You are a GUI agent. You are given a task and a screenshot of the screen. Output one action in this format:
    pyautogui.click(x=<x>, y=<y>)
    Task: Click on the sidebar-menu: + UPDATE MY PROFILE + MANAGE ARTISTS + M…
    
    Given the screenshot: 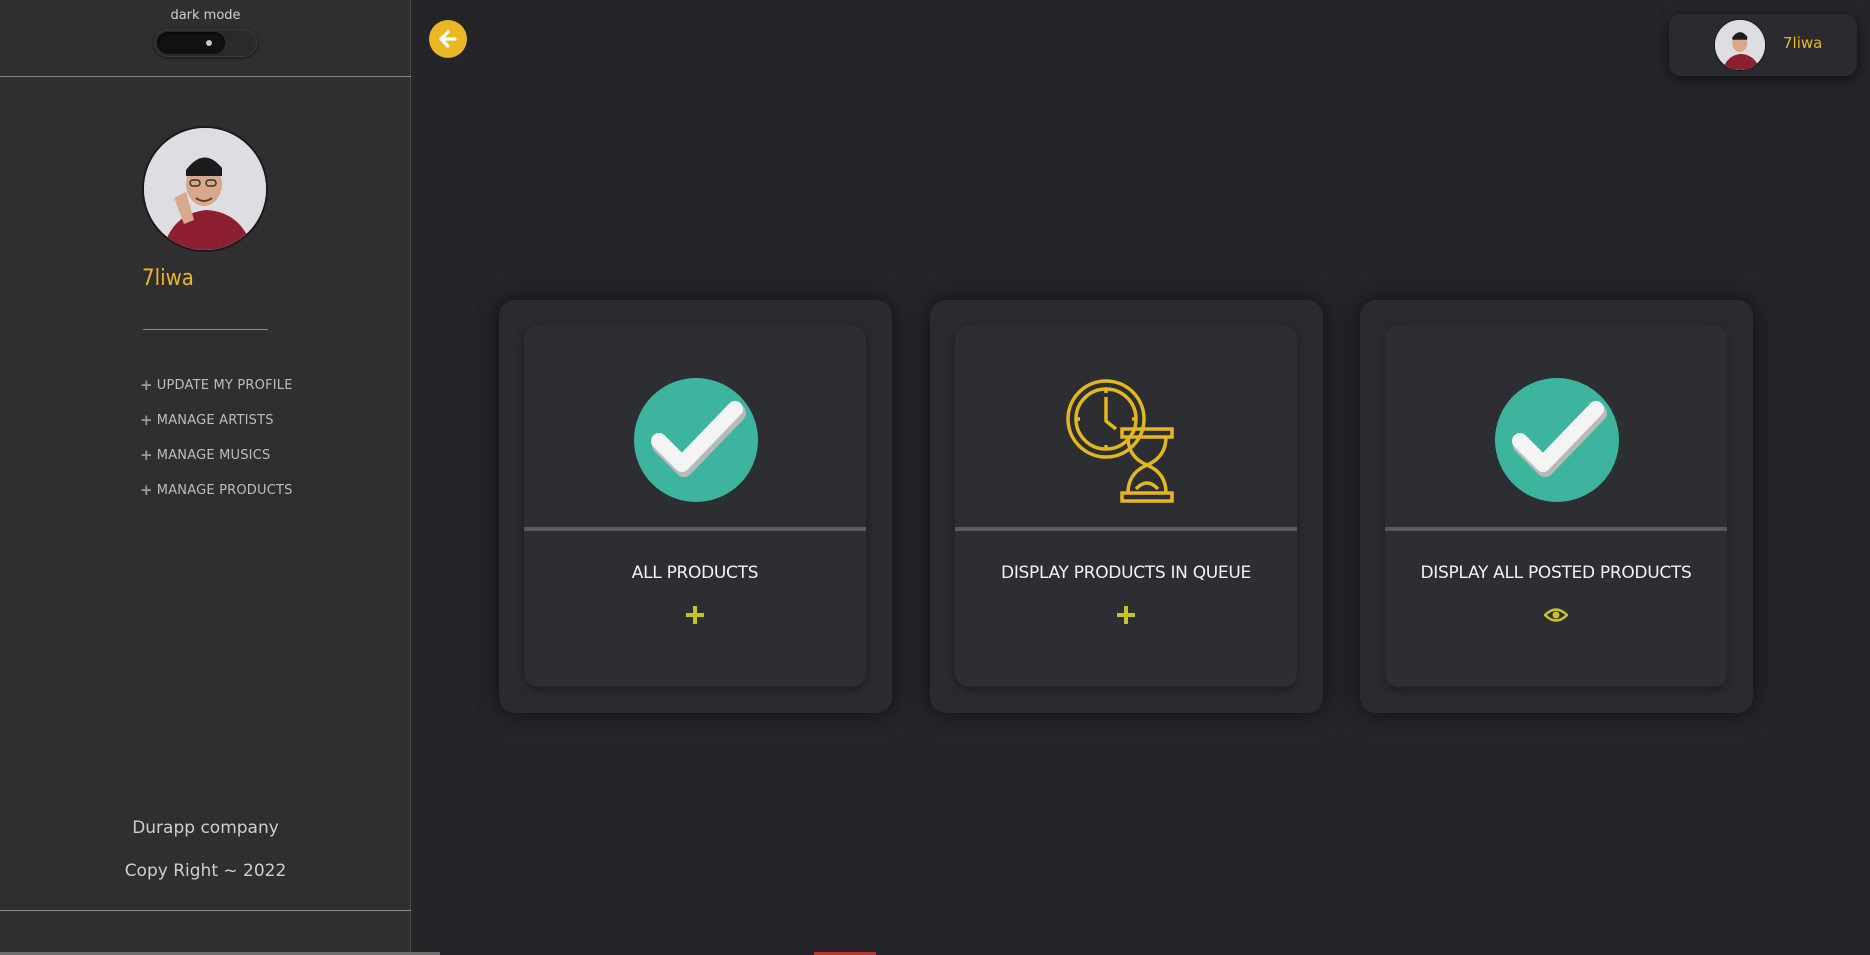 What is the action you would take?
    pyautogui.click(x=216, y=448)
    